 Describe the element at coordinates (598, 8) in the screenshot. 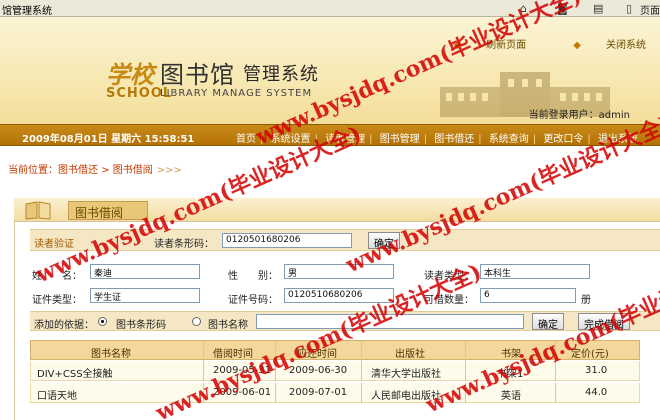

I see `print-icon: ▤` at that location.